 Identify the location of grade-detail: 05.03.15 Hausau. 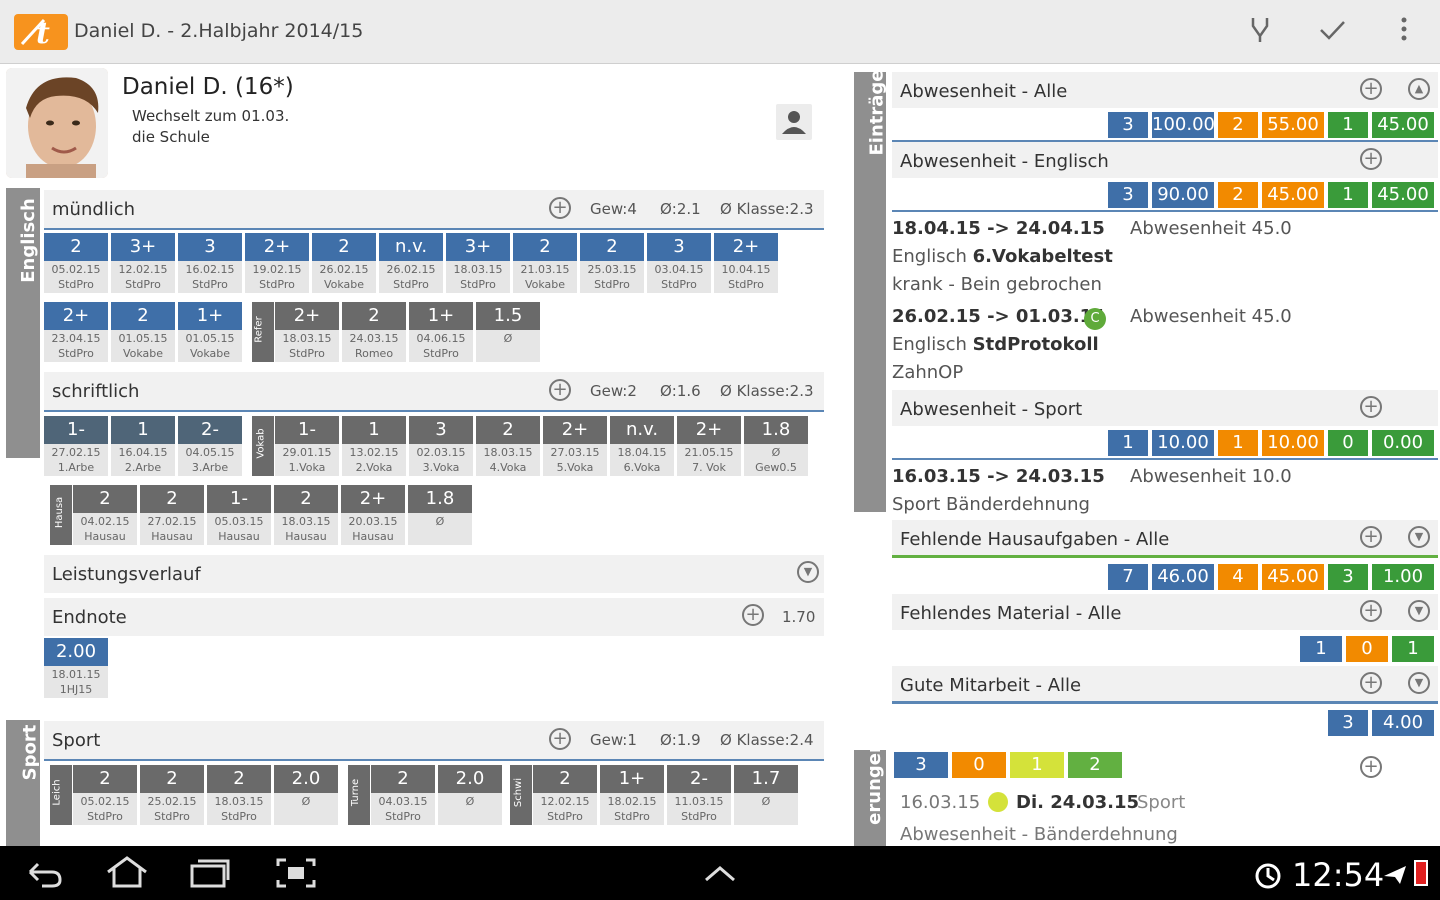
(239, 529).